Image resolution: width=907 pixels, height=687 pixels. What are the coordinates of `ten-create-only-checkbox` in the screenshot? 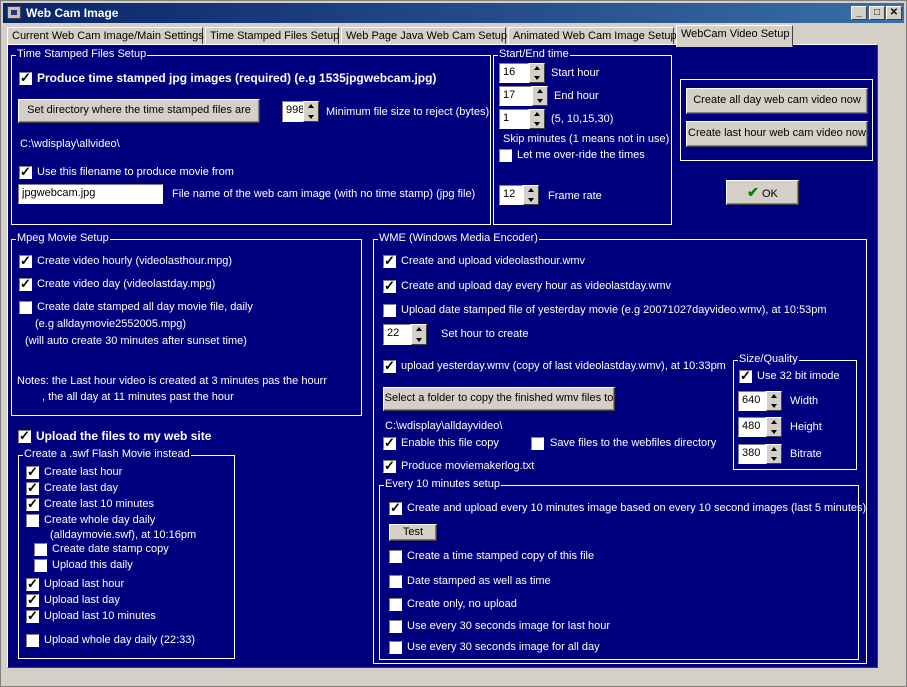 It's located at (395, 604).